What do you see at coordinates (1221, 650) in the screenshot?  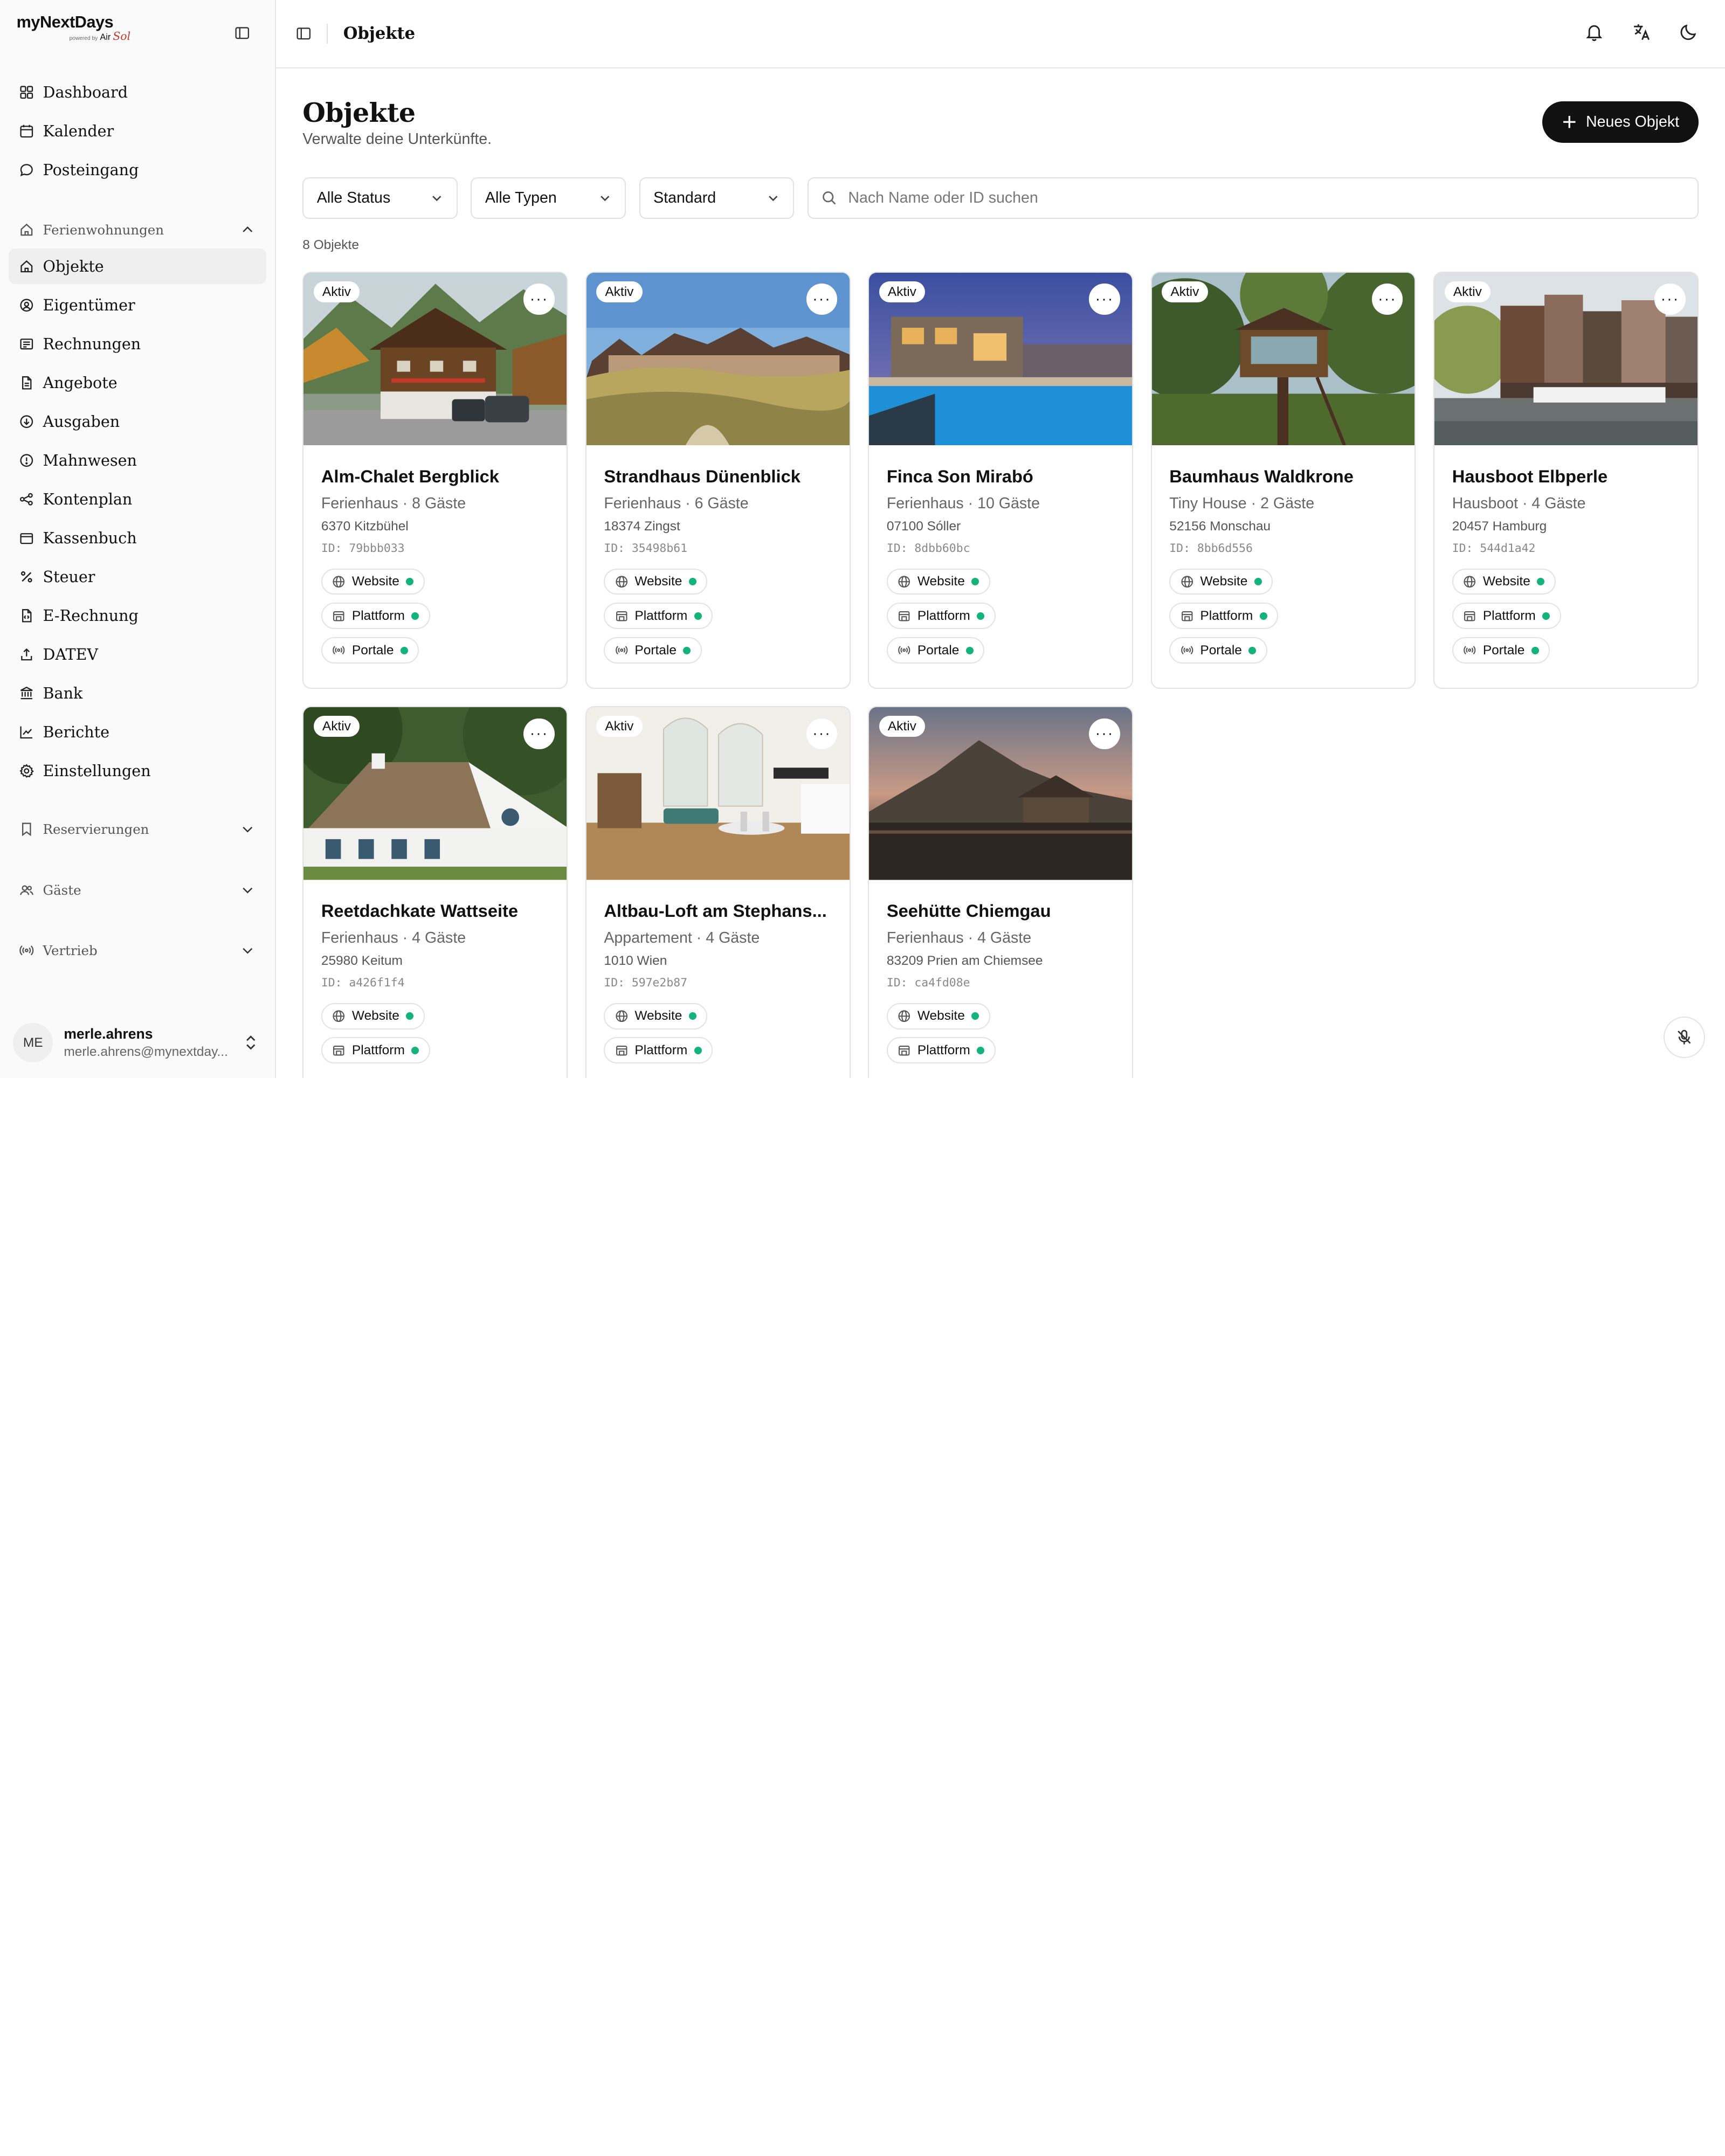 I see `chip-label: Portale` at bounding box center [1221, 650].